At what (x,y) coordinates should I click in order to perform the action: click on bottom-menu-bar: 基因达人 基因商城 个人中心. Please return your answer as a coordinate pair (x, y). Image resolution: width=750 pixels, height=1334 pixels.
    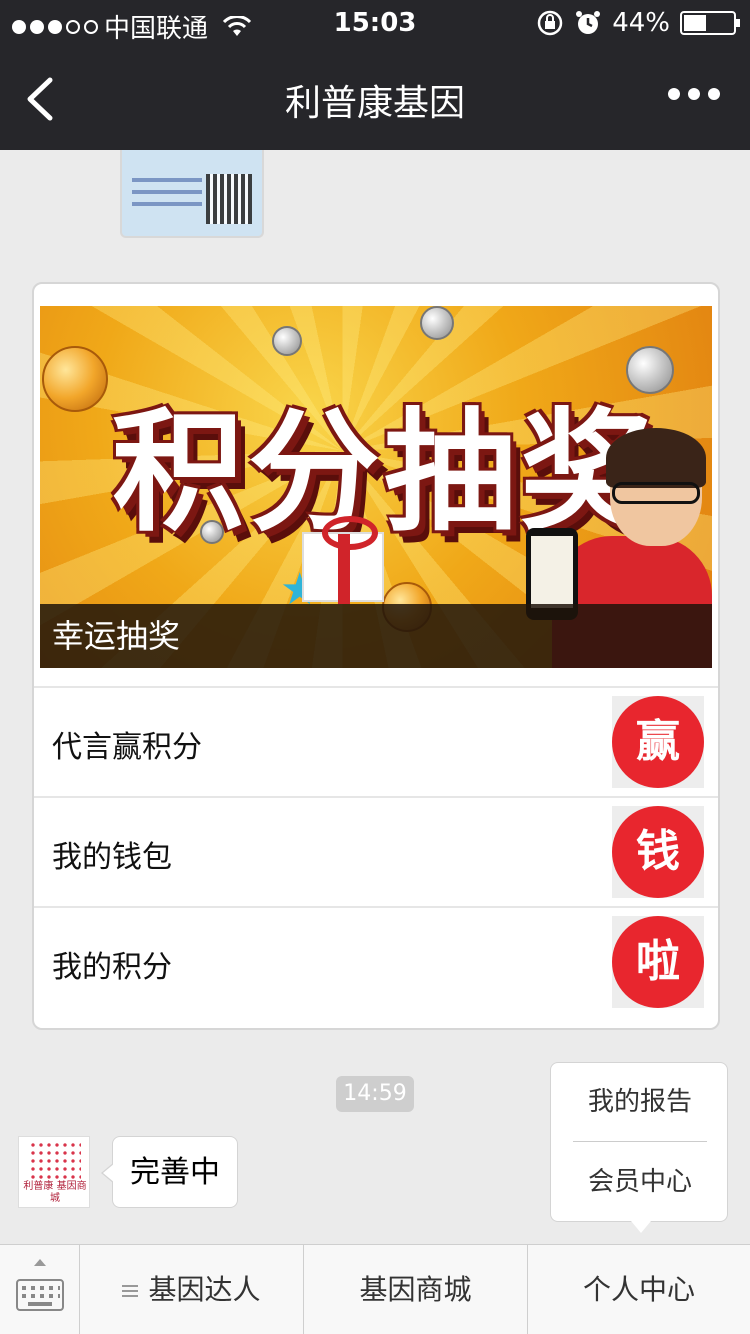
    Looking at the image, I should click on (375, 1289).